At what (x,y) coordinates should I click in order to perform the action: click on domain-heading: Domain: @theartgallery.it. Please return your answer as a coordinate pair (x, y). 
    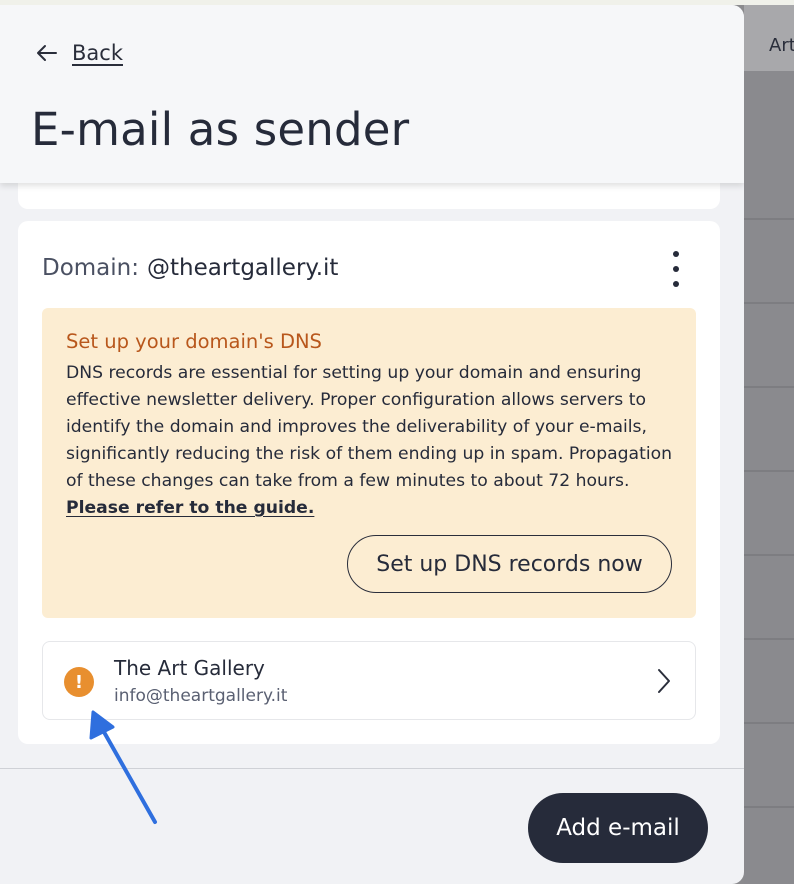
    Looking at the image, I should click on (190, 268).